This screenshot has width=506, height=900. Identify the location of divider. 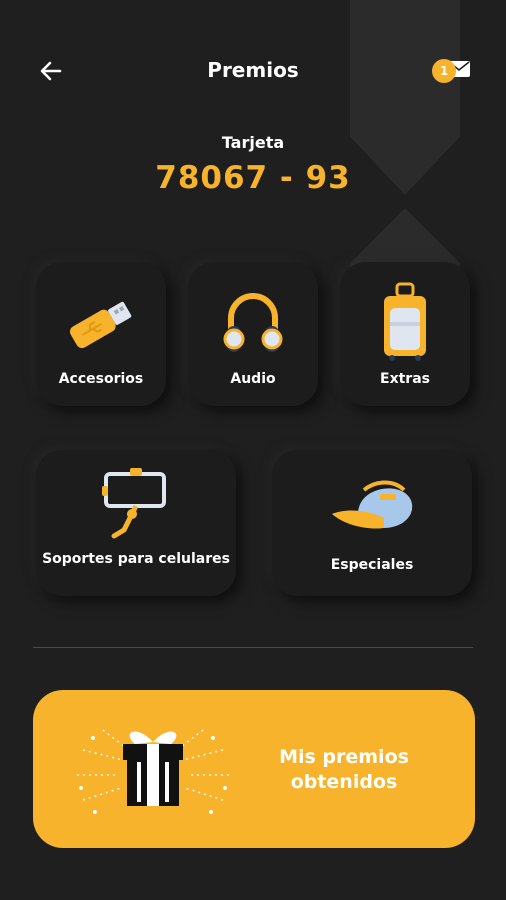
(253, 647).